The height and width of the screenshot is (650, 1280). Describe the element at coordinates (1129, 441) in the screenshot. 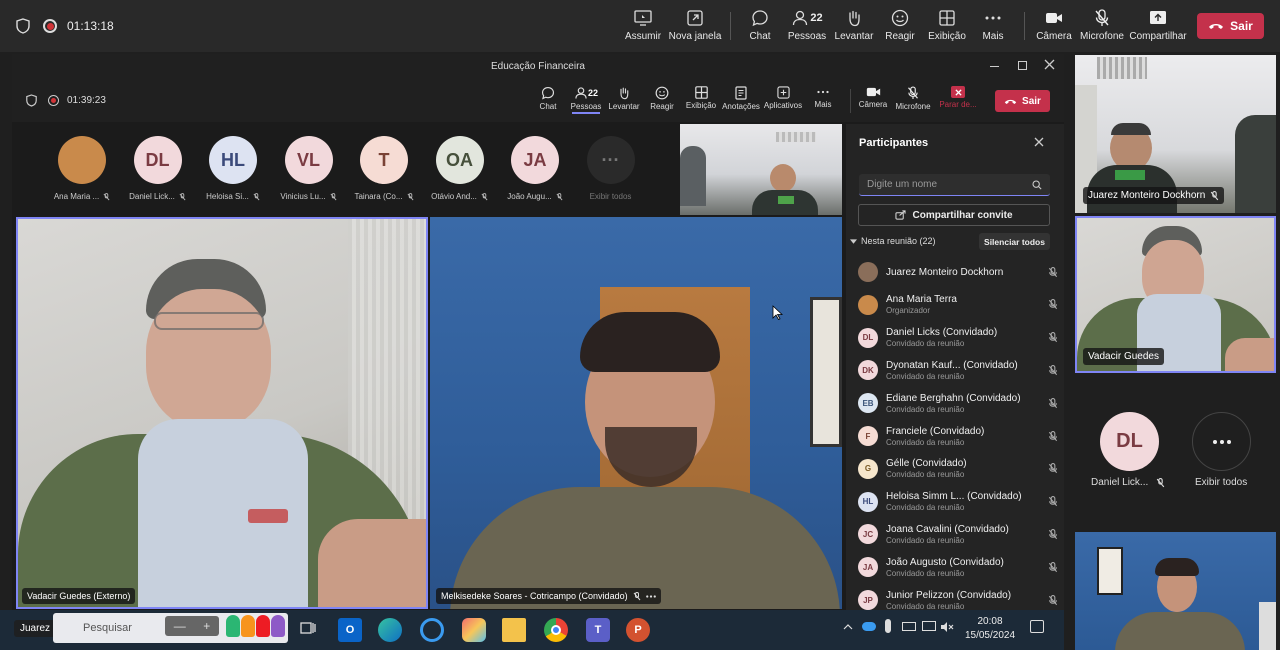

I see `avatar-daniel: DL` at that location.